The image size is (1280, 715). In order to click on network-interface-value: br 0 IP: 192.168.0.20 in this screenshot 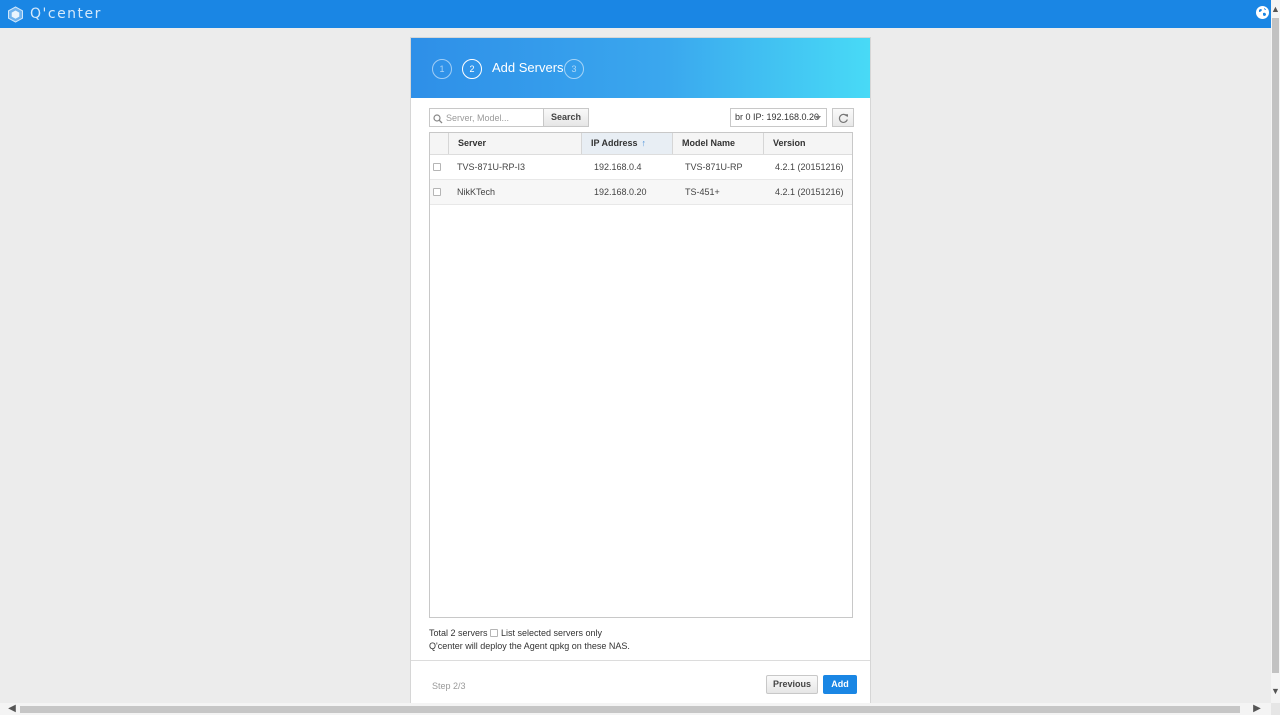, I will do `click(777, 117)`.